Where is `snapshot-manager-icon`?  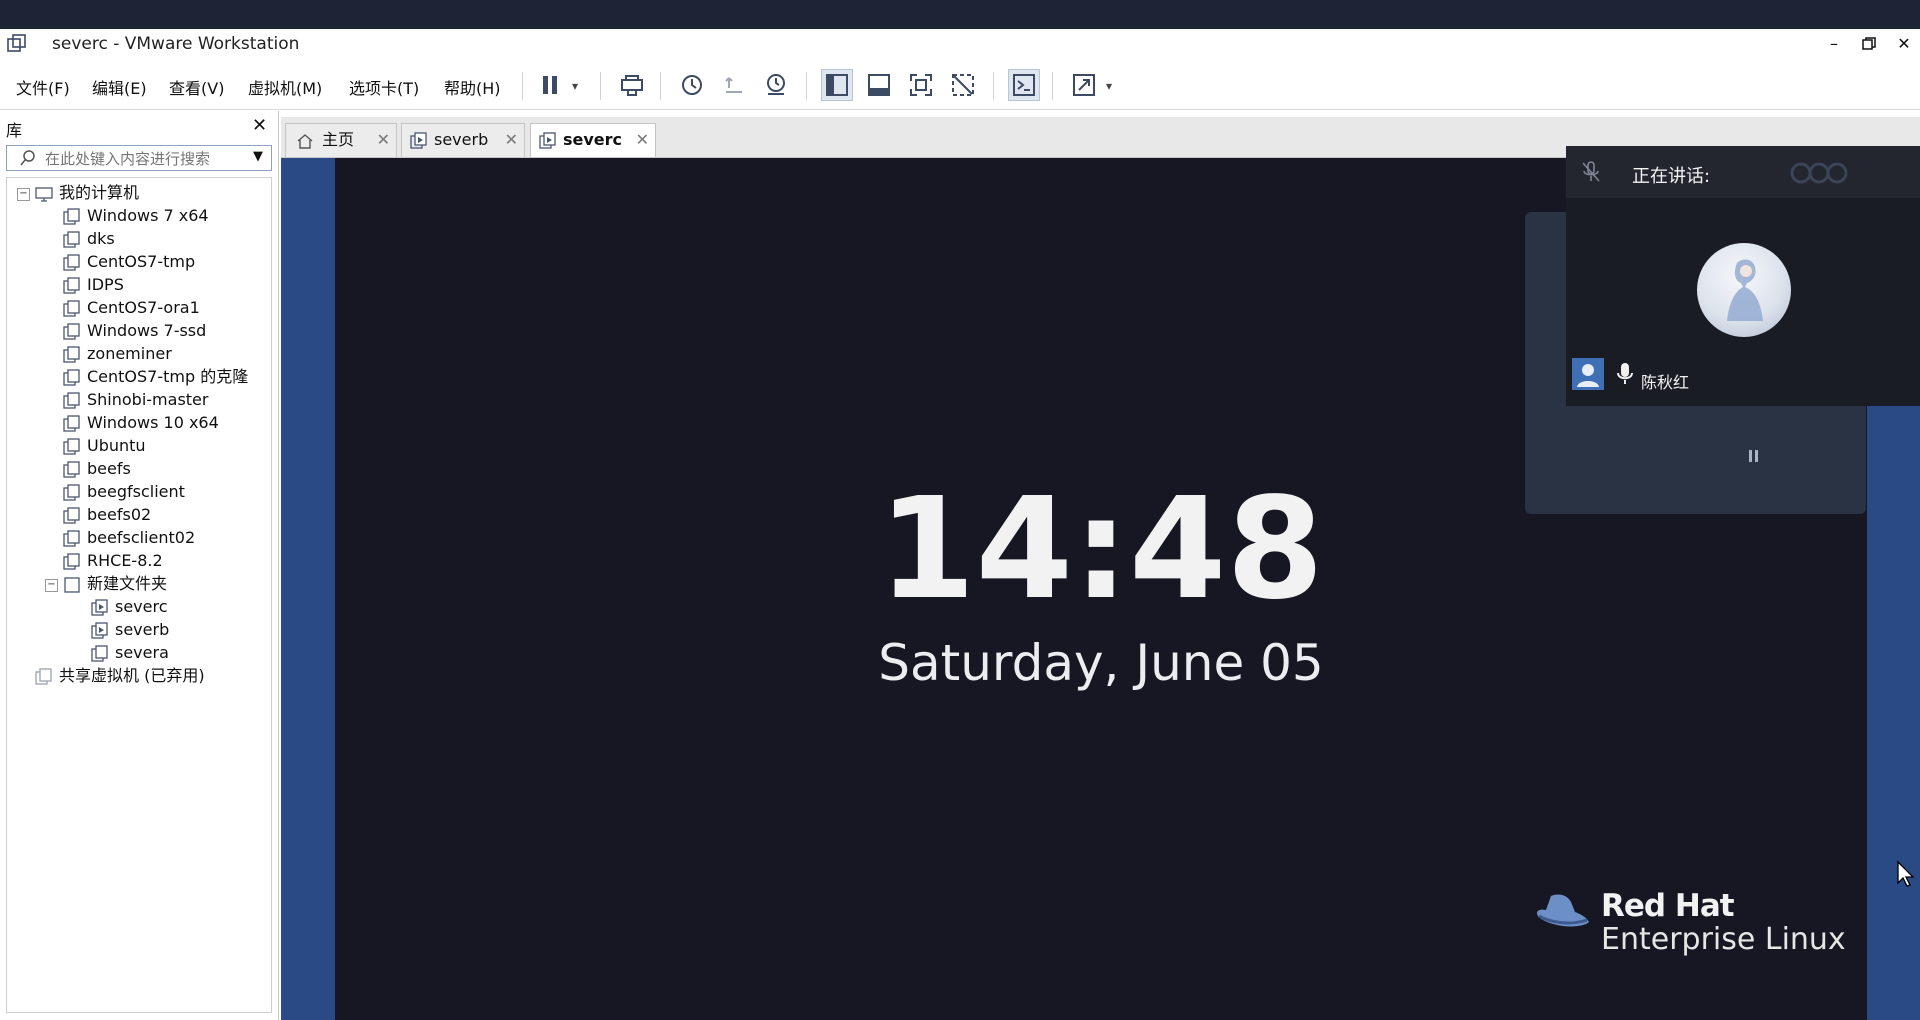
snapshot-manager-icon is located at coordinates (776, 84).